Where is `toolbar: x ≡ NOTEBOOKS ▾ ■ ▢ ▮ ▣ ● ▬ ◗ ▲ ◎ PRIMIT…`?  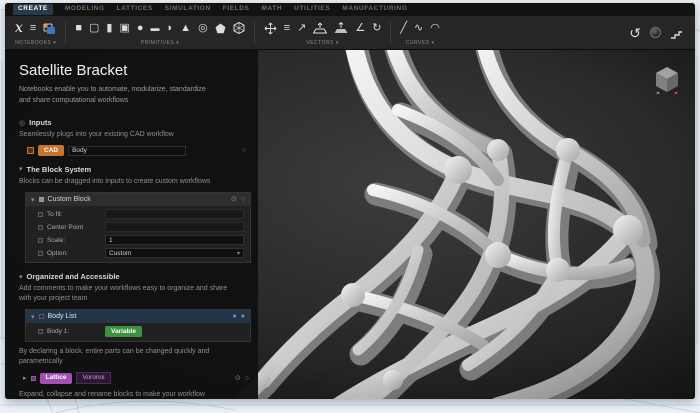 toolbar: x ≡ NOTEBOOKS ▾ ■ ▢ ▮ ▣ ● ▬ ◗ ▲ ◎ PRIMIT… is located at coordinates (350, 33).